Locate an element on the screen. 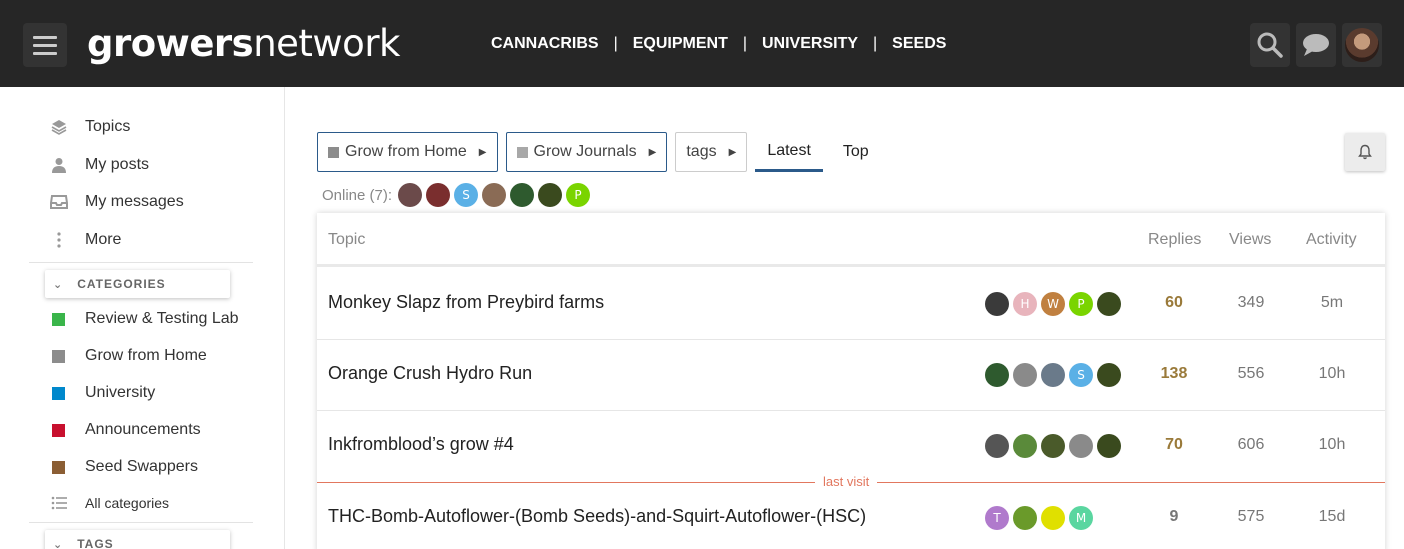 This screenshot has height=549, width=1404. topic-title-link: Orange Crush Hydro Run is located at coordinates (430, 373).